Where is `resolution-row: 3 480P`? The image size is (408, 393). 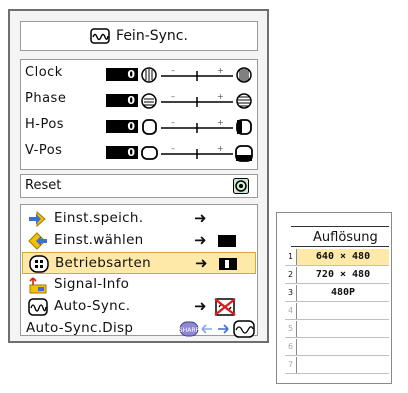 resolution-row: 3 480P is located at coordinates (337, 293).